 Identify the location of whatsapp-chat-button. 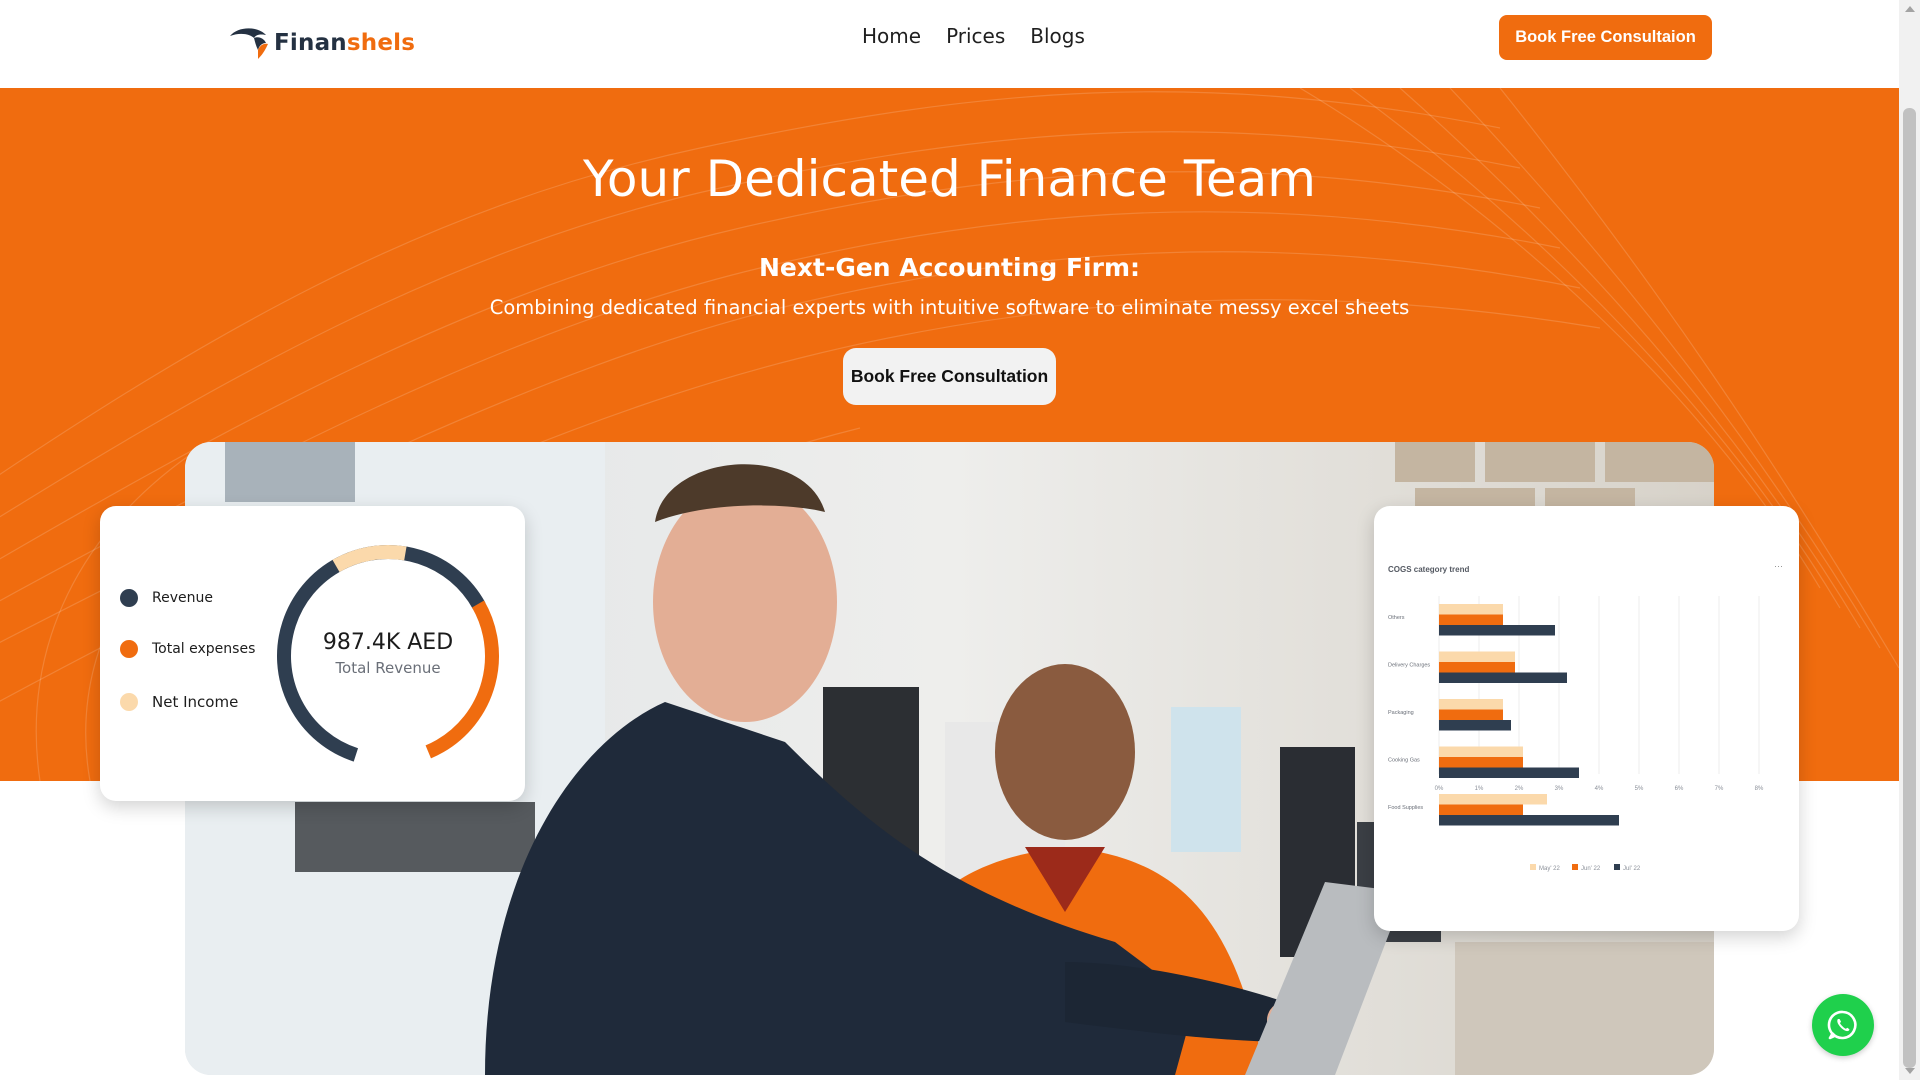
(1843, 1025).